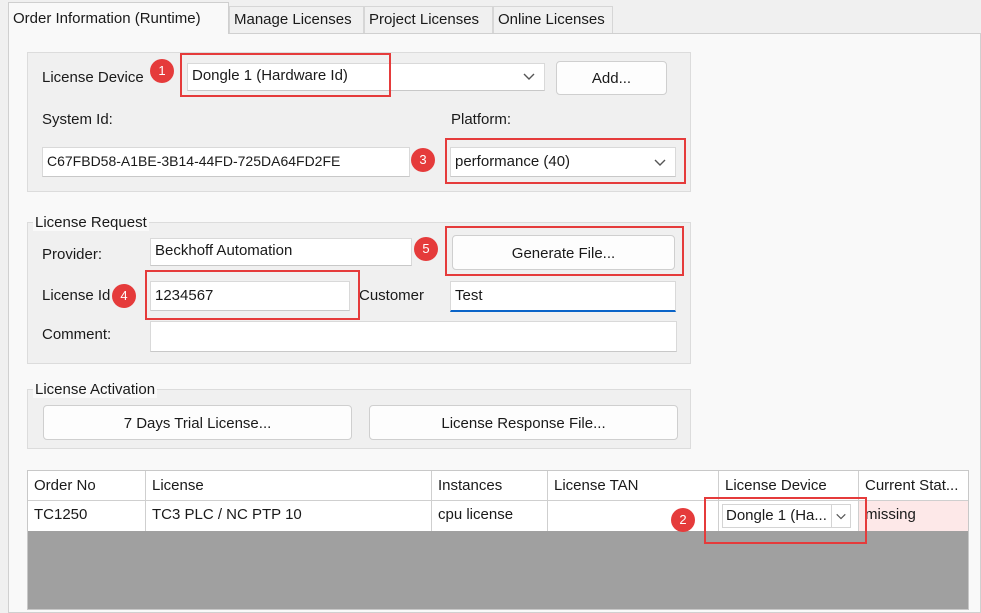 Image resolution: width=981 pixels, height=613 pixels. What do you see at coordinates (683, 520) in the screenshot?
I see `annotation-badge-2: 2` at bounding box center [683, 520].